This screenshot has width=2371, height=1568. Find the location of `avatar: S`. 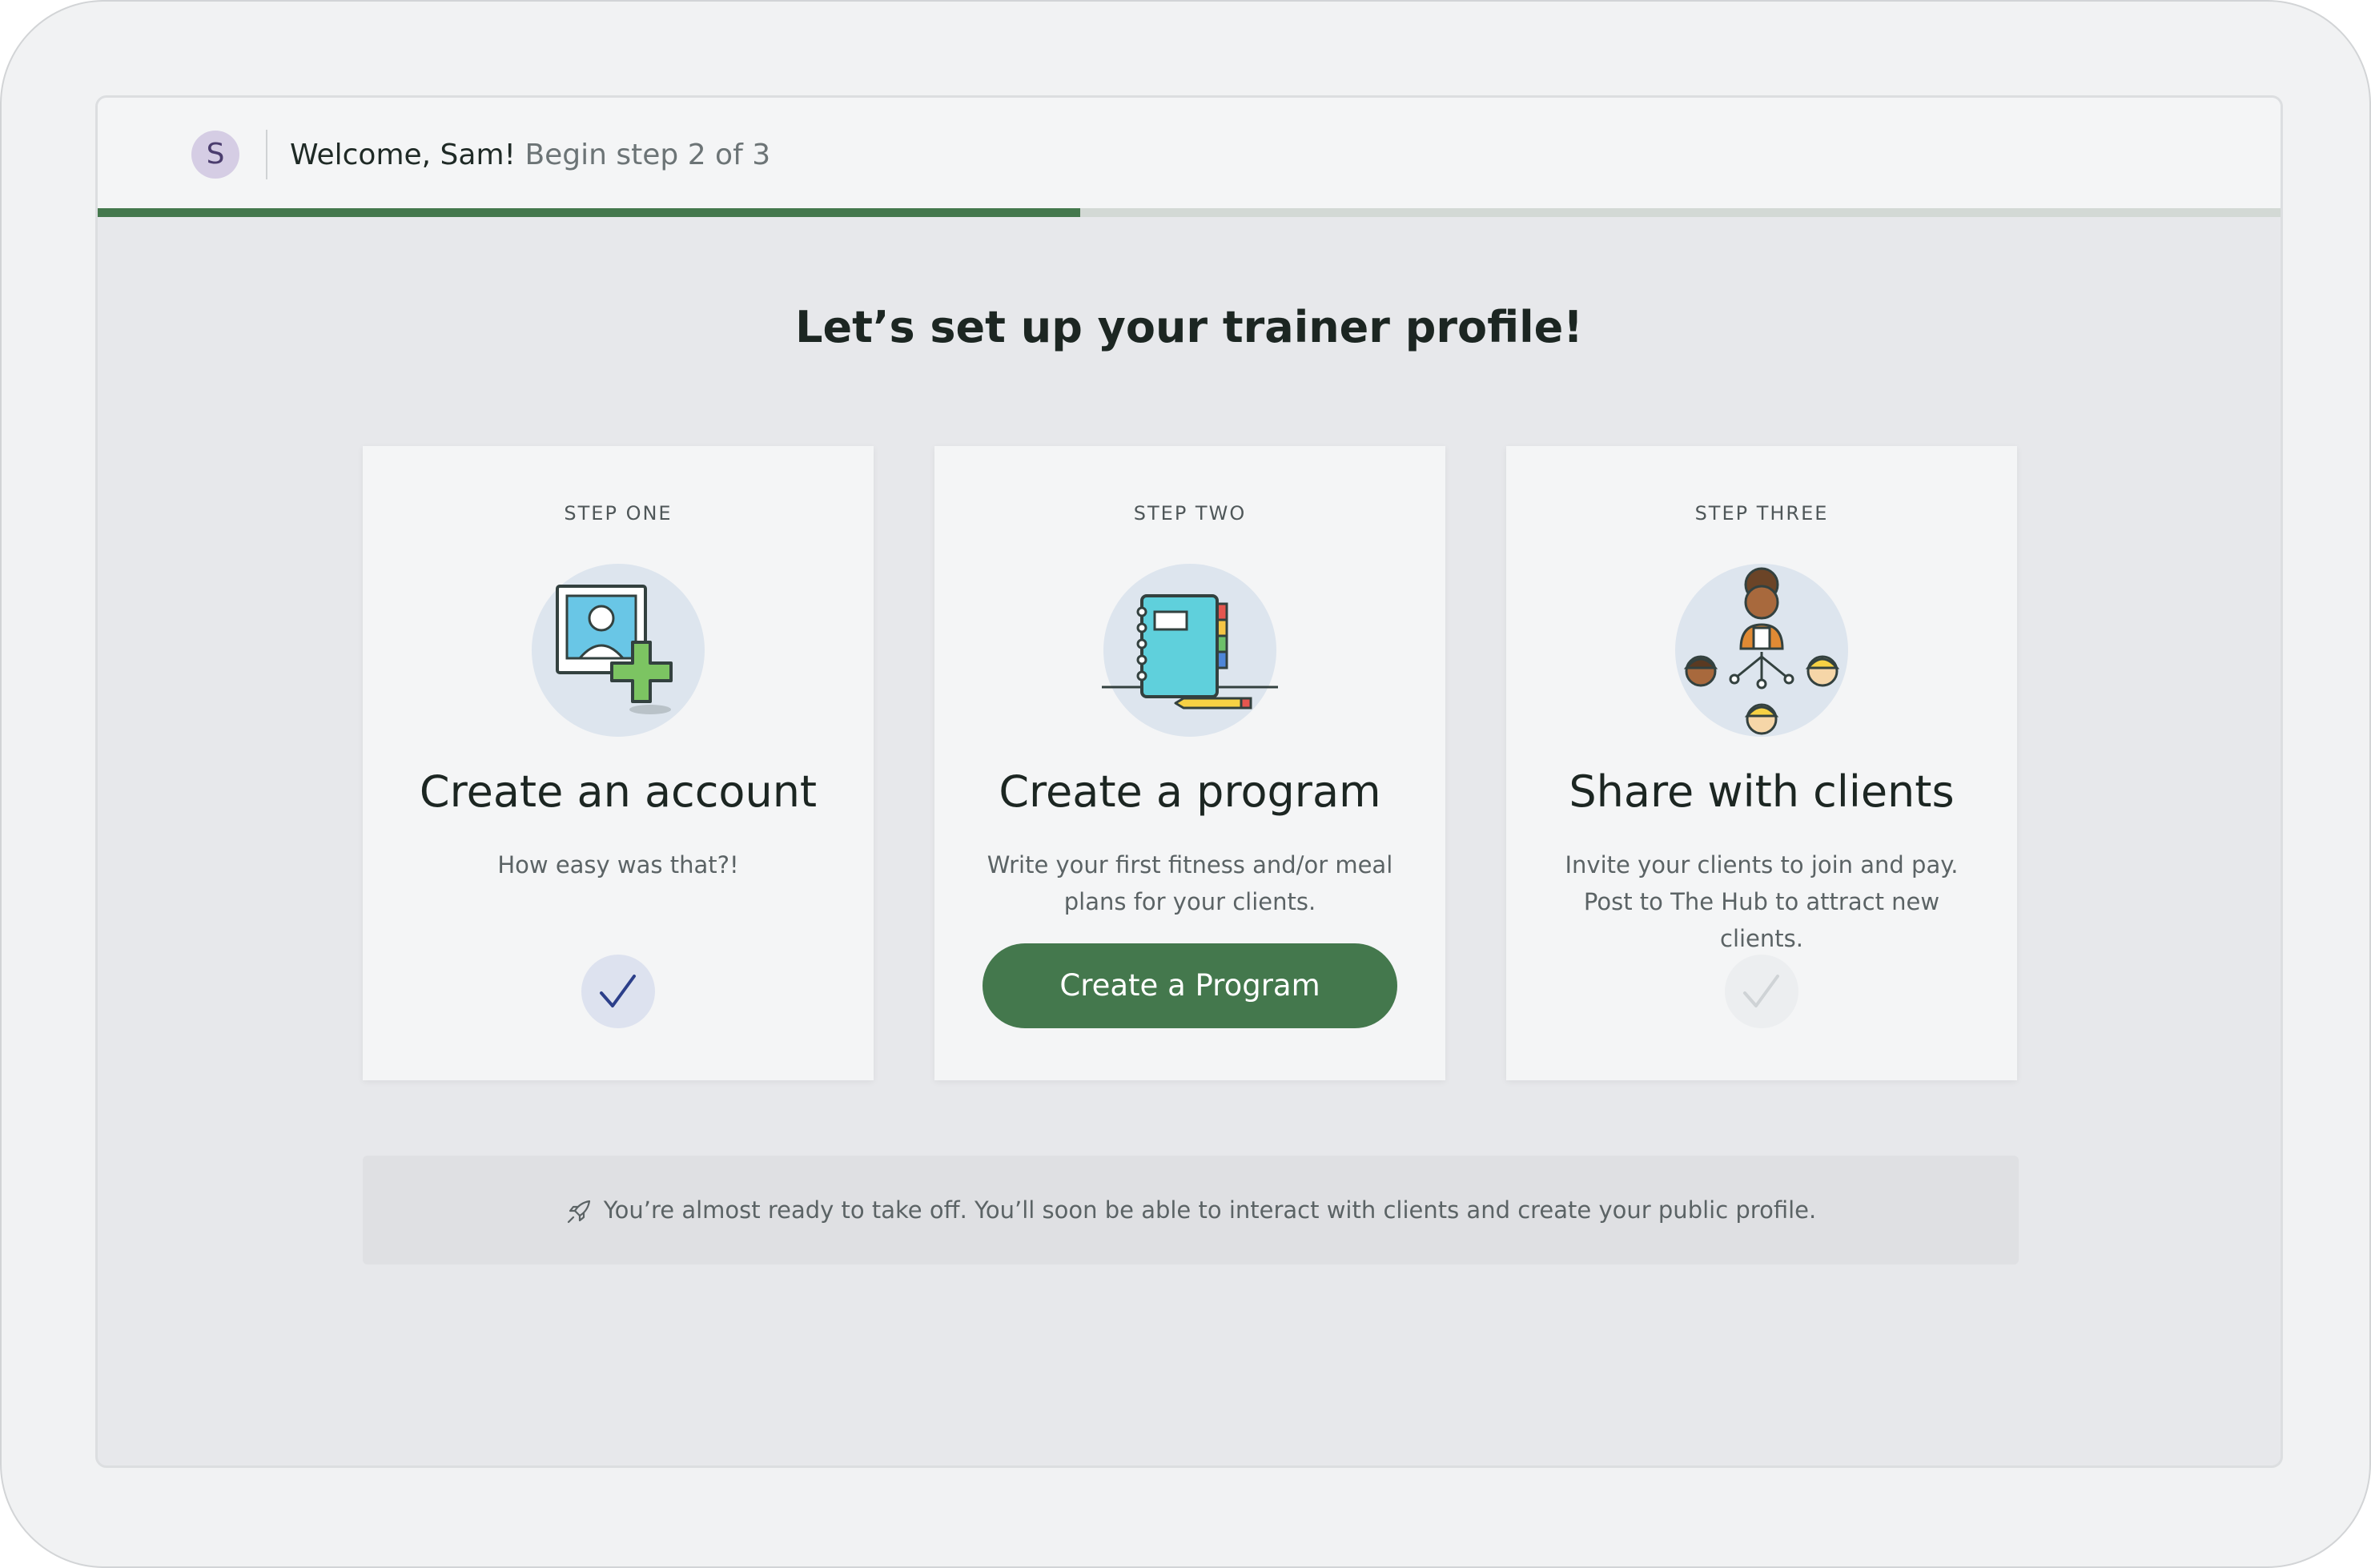

avatar: S is located at coordinates (215, 155).